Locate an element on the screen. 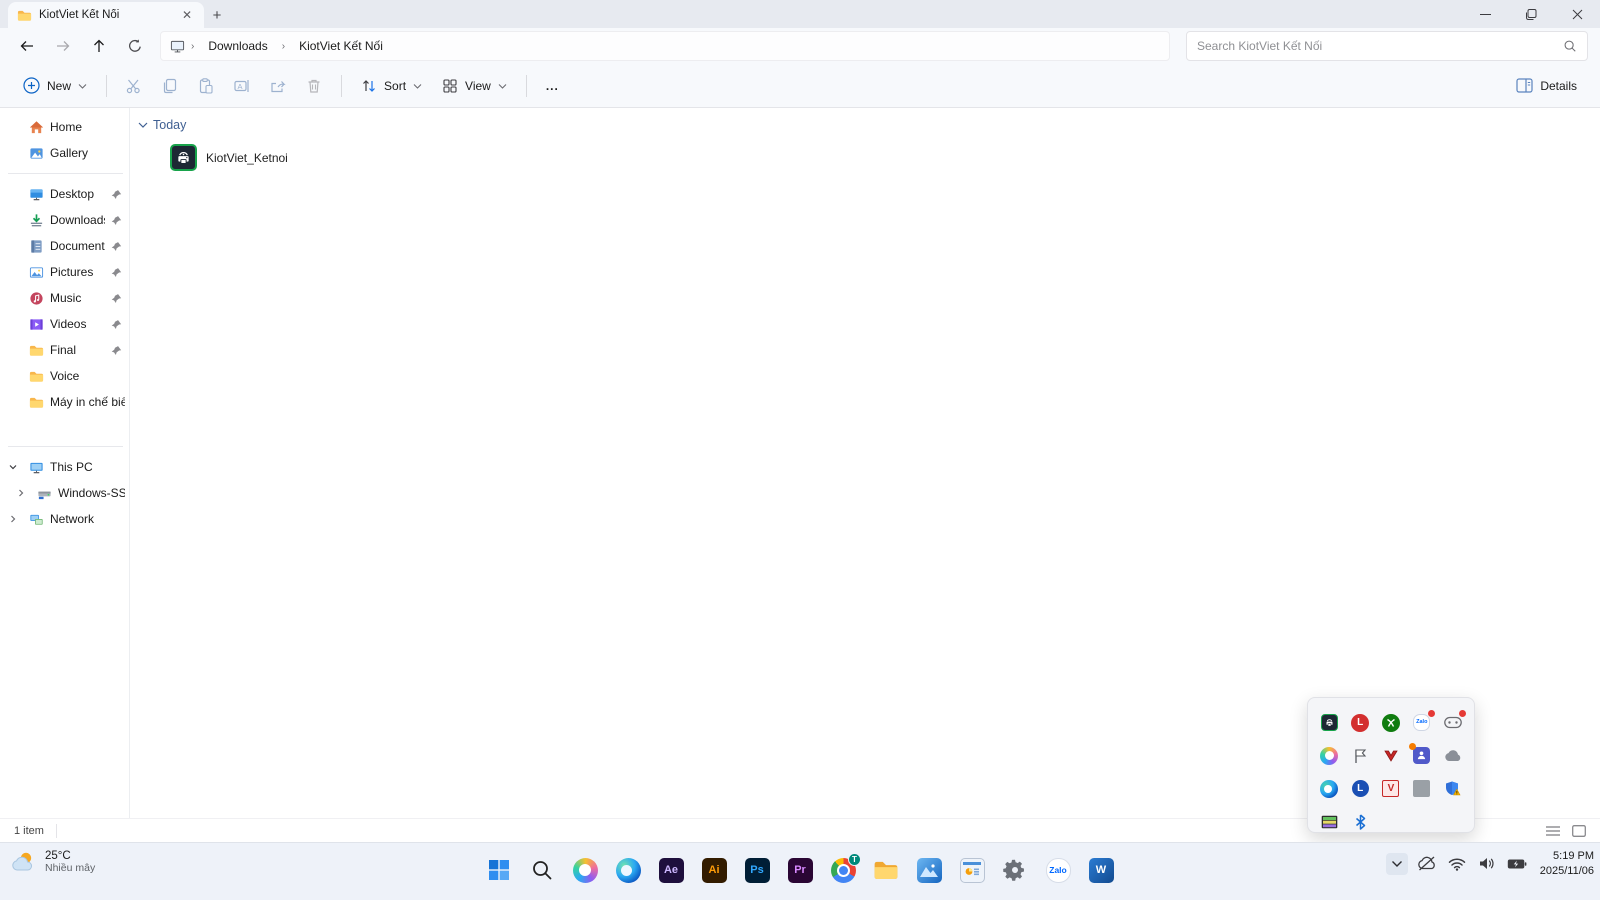  chrome-app-icon: T is located at coordinates (844, 869).